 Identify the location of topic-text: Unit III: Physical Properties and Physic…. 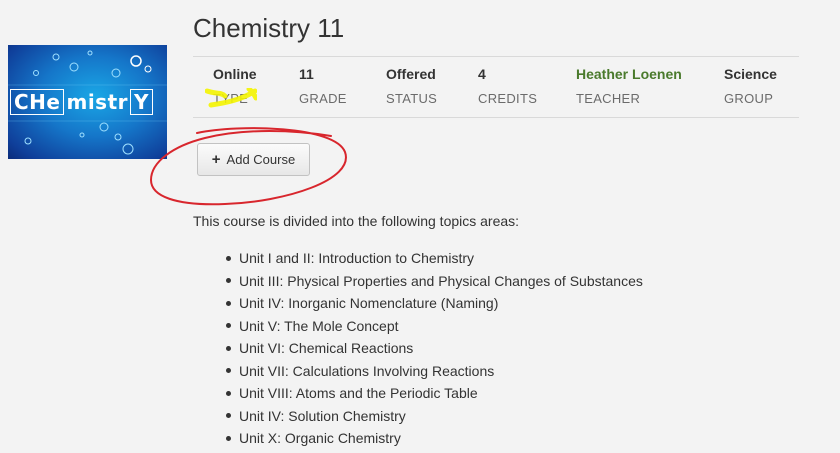
(441, 280).